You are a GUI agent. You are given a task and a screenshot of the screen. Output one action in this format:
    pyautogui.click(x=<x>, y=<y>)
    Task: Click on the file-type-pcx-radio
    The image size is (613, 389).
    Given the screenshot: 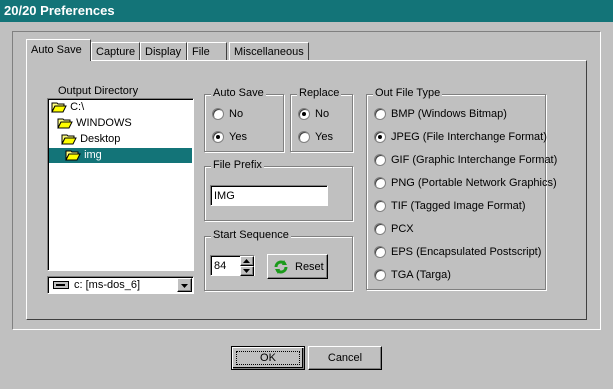 What is the action you would take?
    pyautogui.click(x=380, y=229)
    